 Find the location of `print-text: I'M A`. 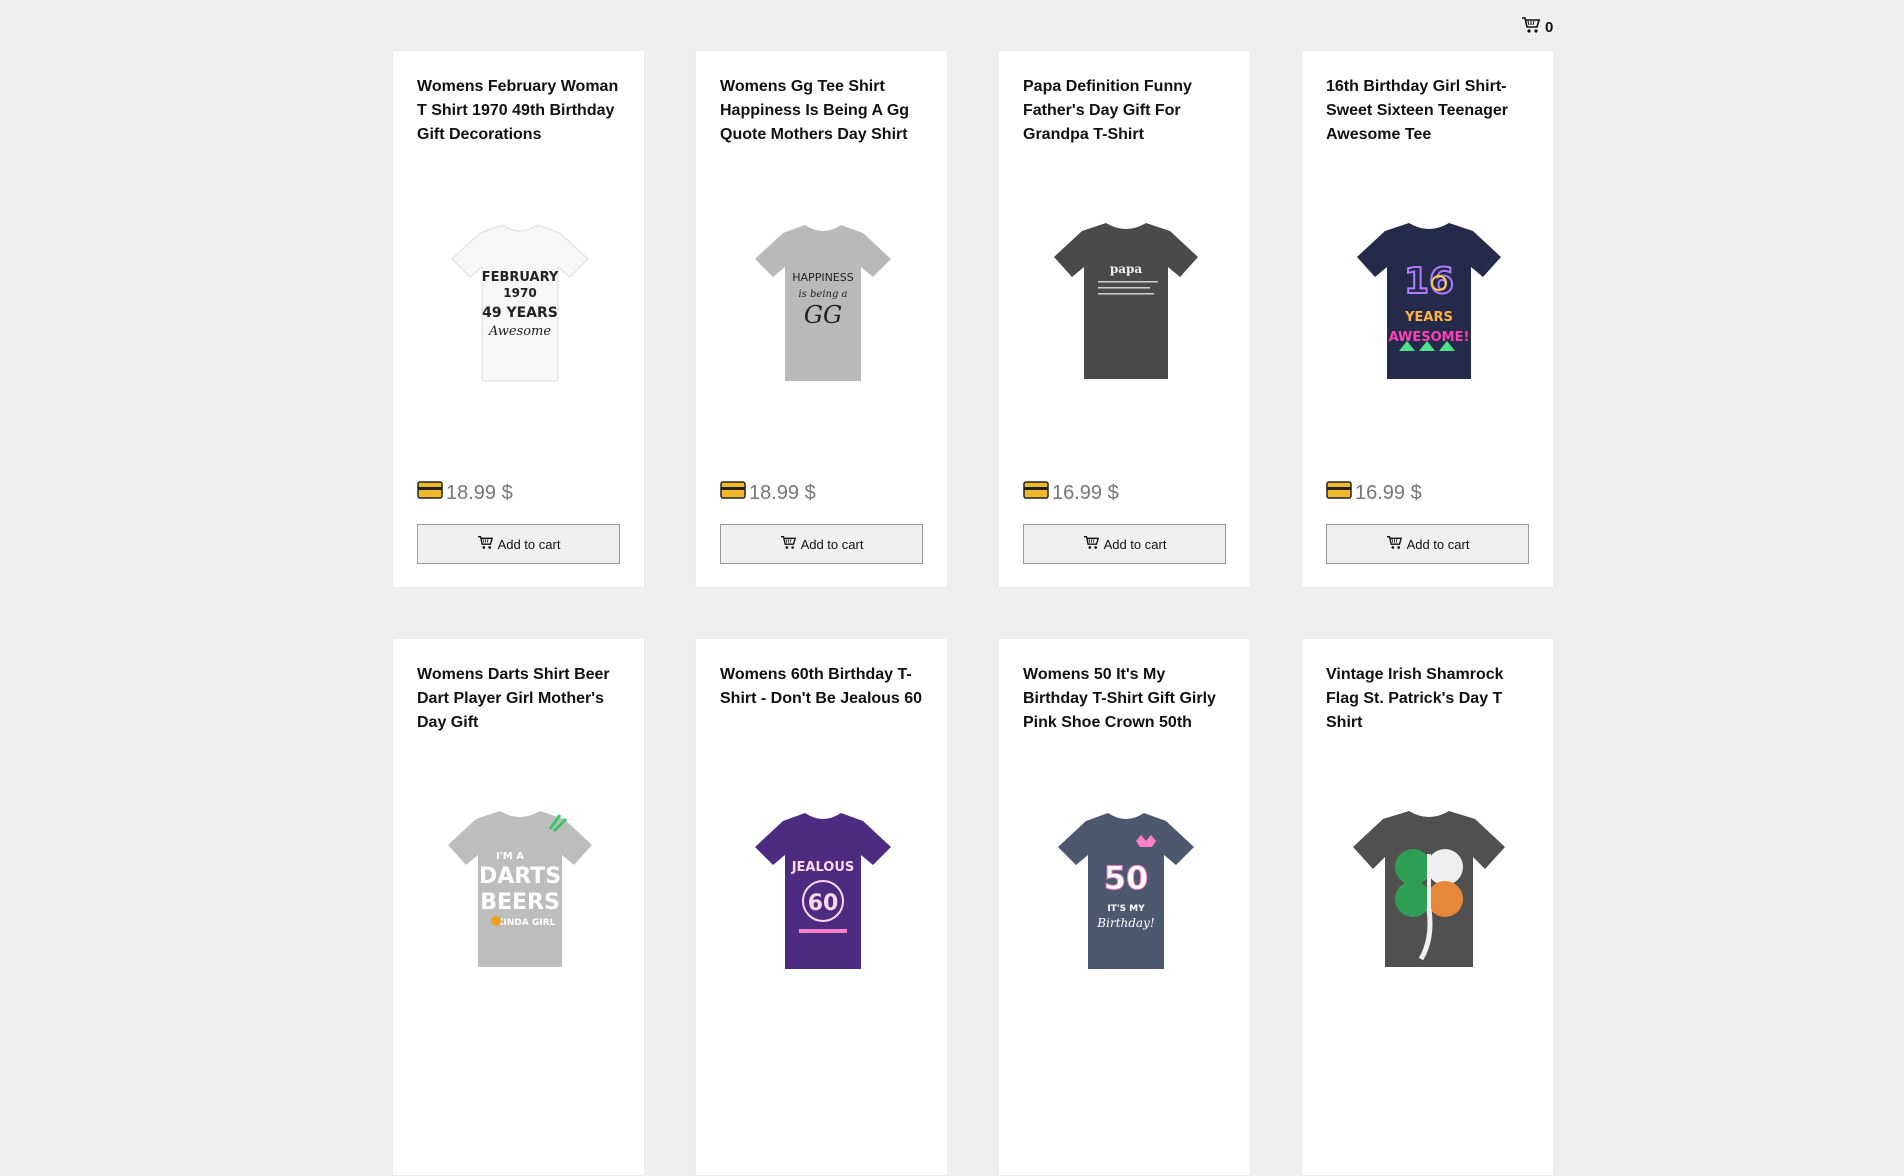

print-text: I'M A is located at coordinates (510, 856).